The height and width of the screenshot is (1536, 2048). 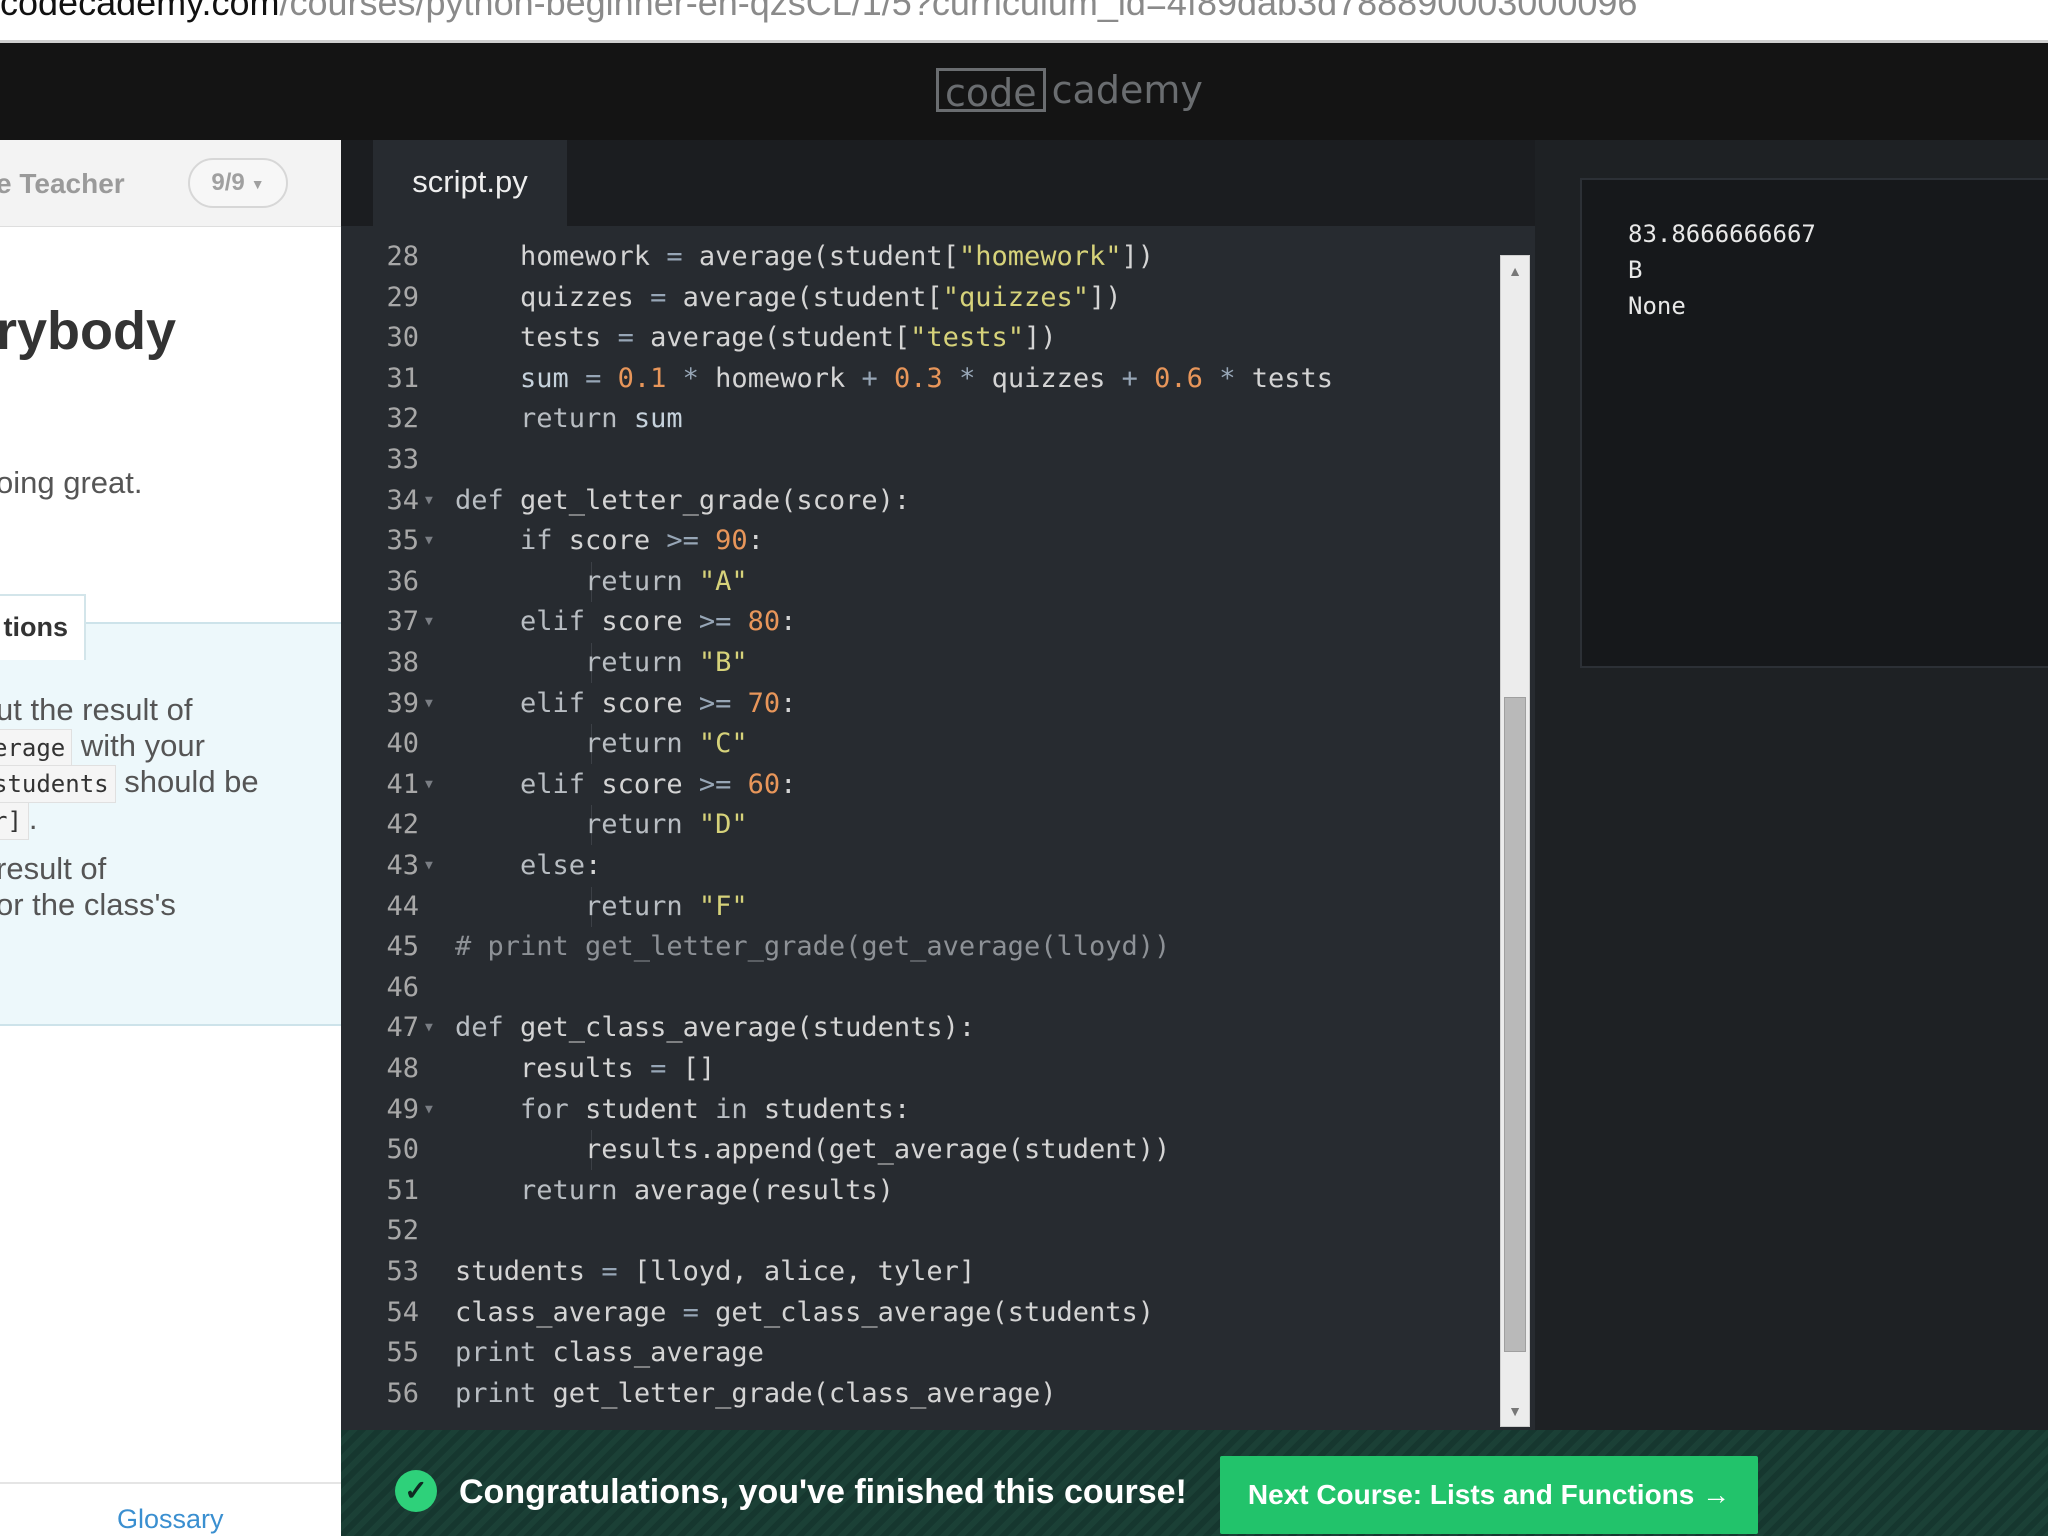 I want to click on code-text: print get_letter_grade(class_average), so click(x=755, y=1394).